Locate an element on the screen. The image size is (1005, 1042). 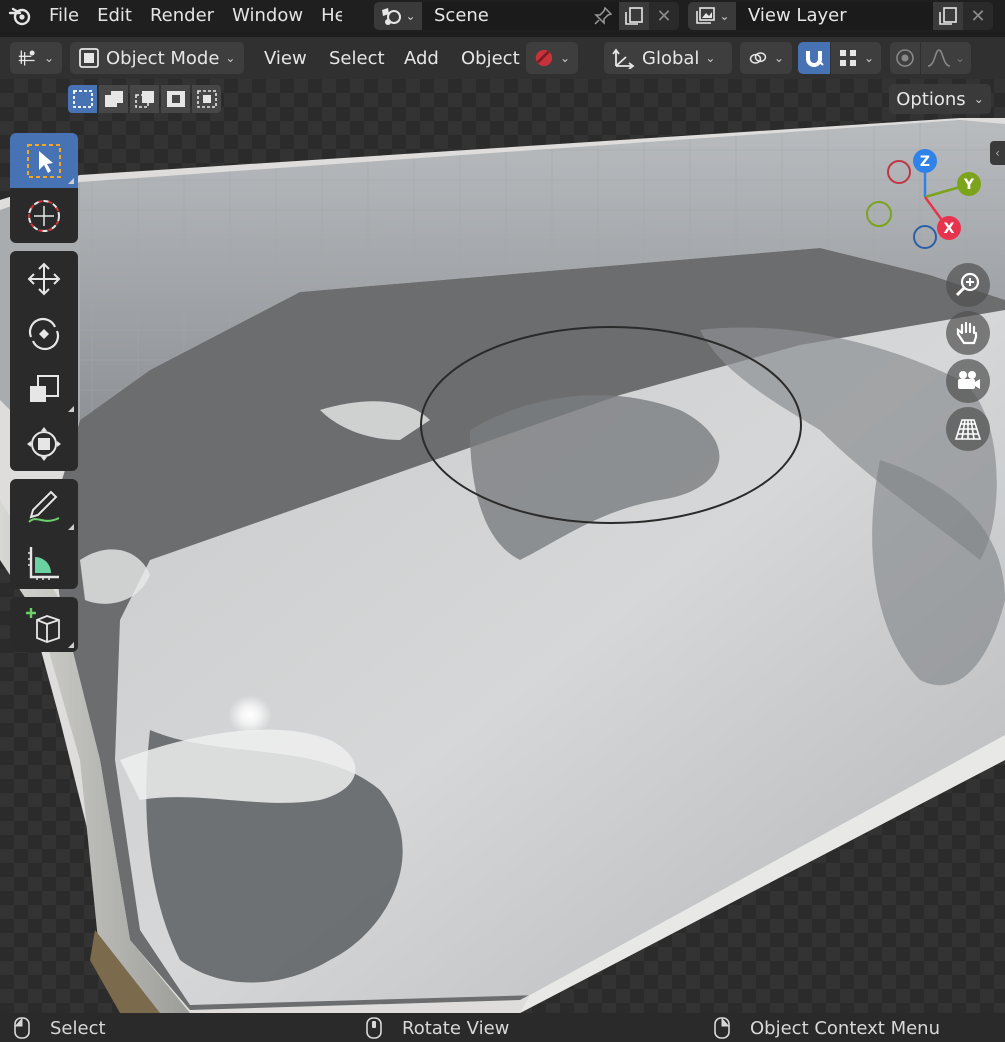
chevron-left-icon: ‹ is located at coordinates (997, 153).